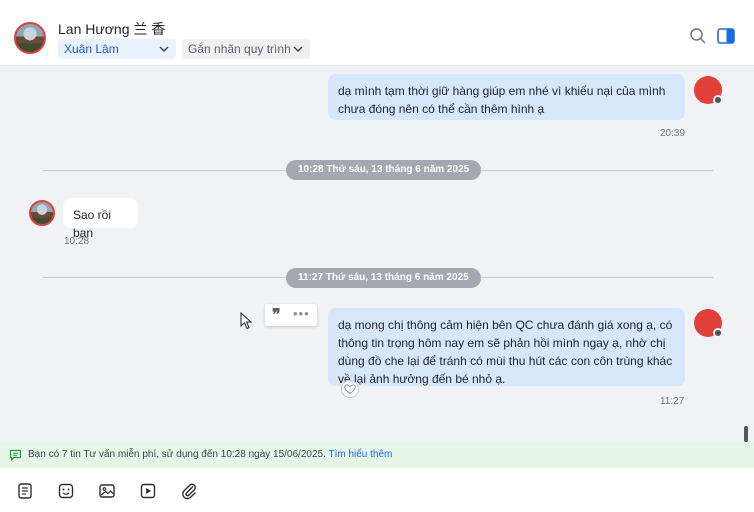 Image resolution: width=754 pixels, height=512 pixels. What do you see at coordinates (377, 4) in the screenshot?
I see `top-strip` at bounding box center [377, 4].